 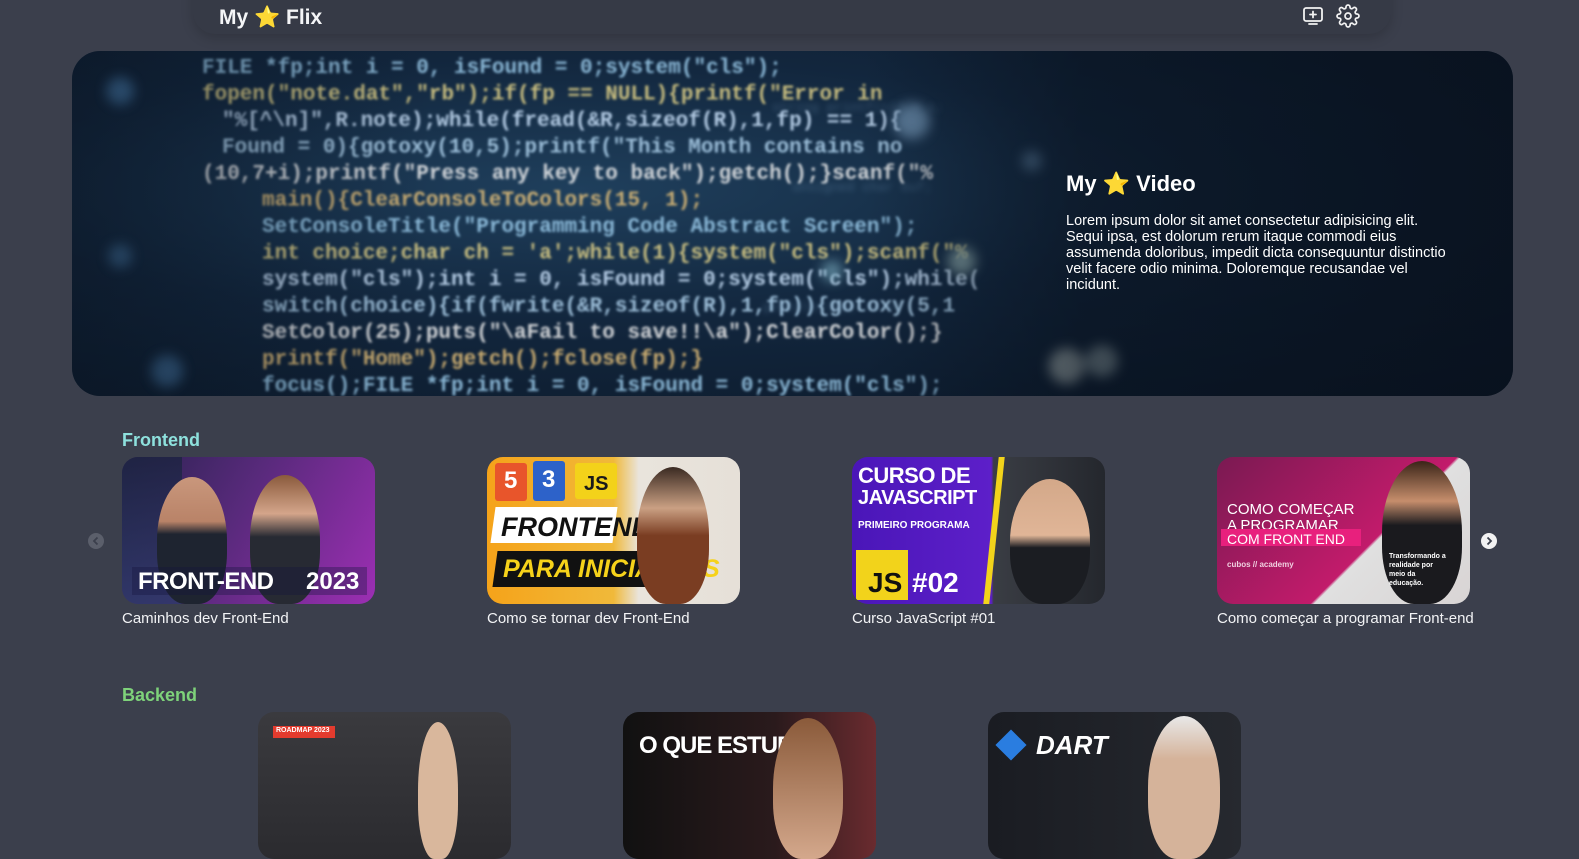 I want to click on app-logo: My ⭐ Flix, so click(x=270, y=18).